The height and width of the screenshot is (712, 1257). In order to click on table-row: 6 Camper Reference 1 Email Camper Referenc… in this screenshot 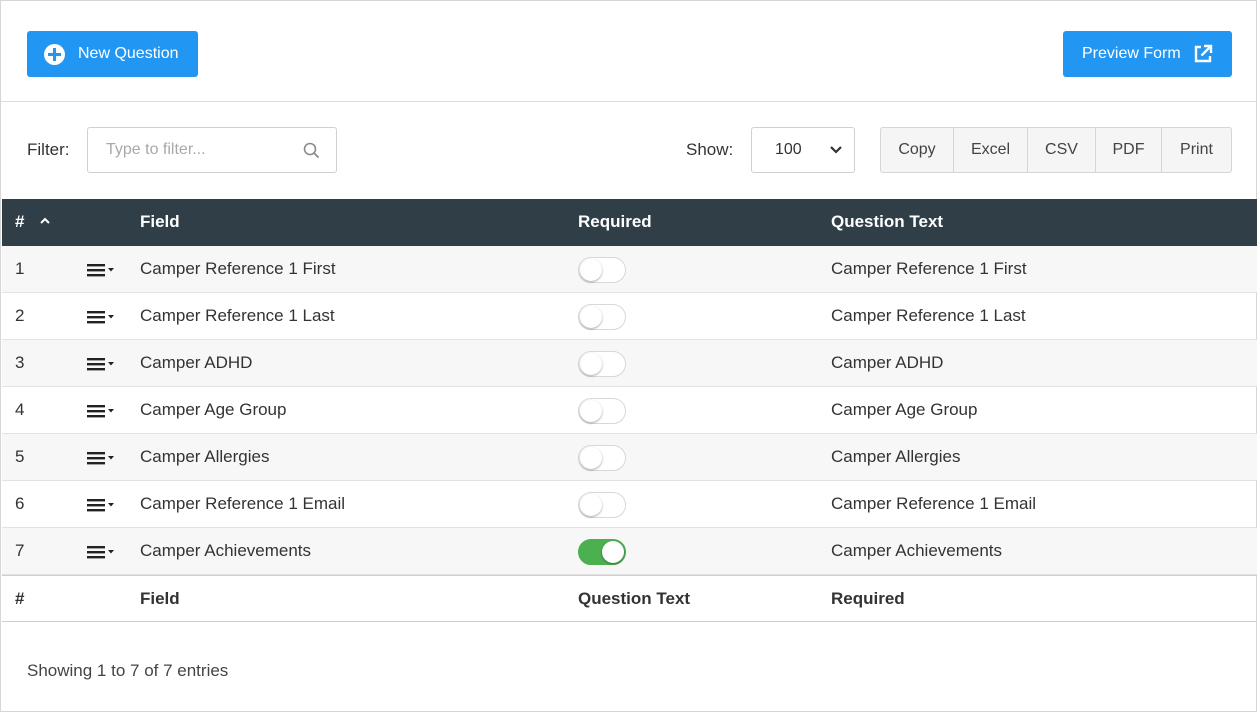, I will do `click(629, 504)`.